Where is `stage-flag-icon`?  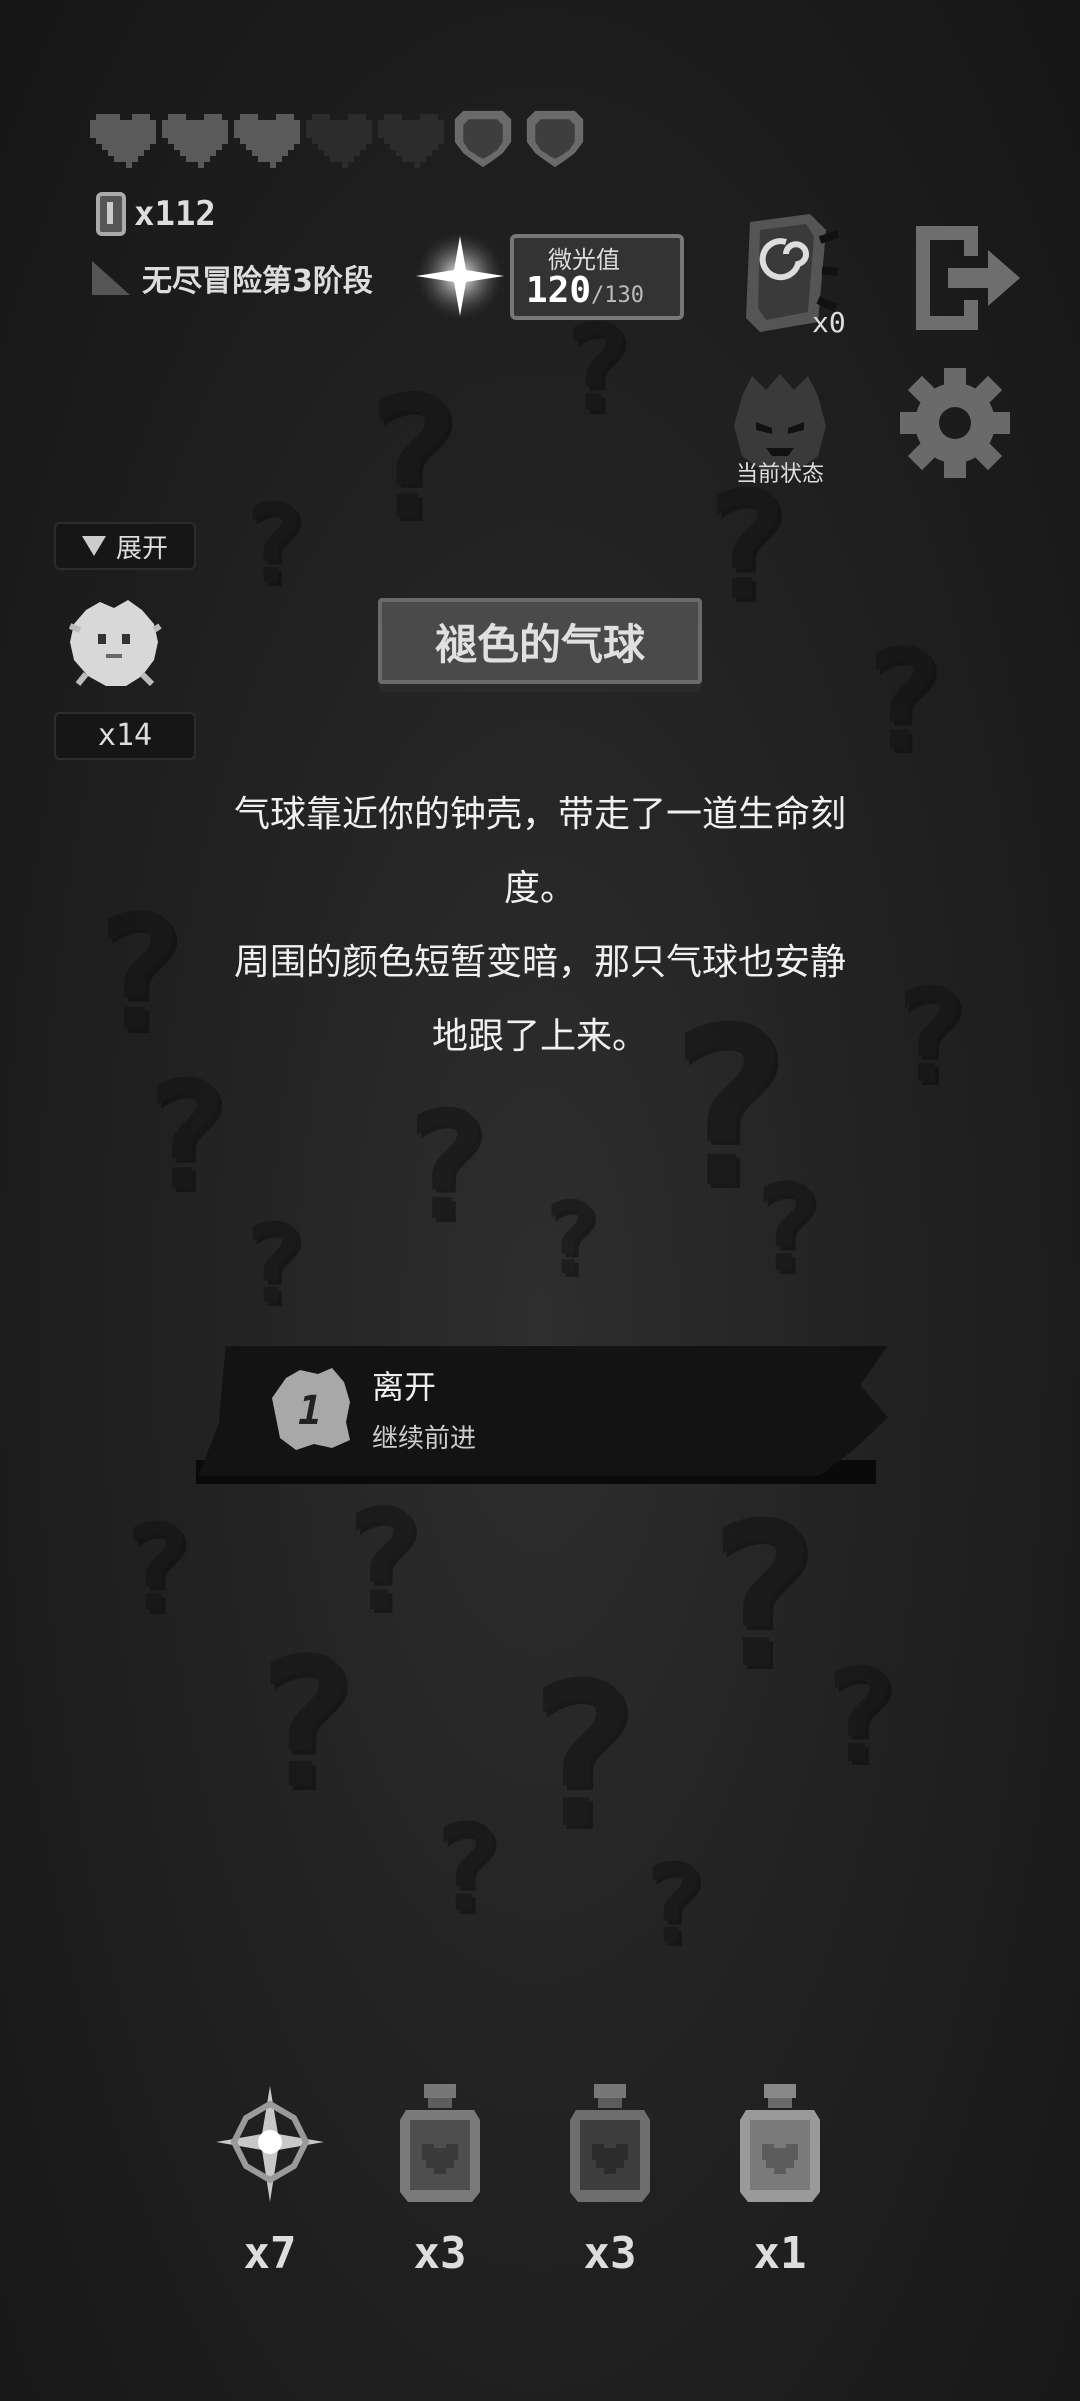 stage-flag-icon is located at coordinates (111, 278).